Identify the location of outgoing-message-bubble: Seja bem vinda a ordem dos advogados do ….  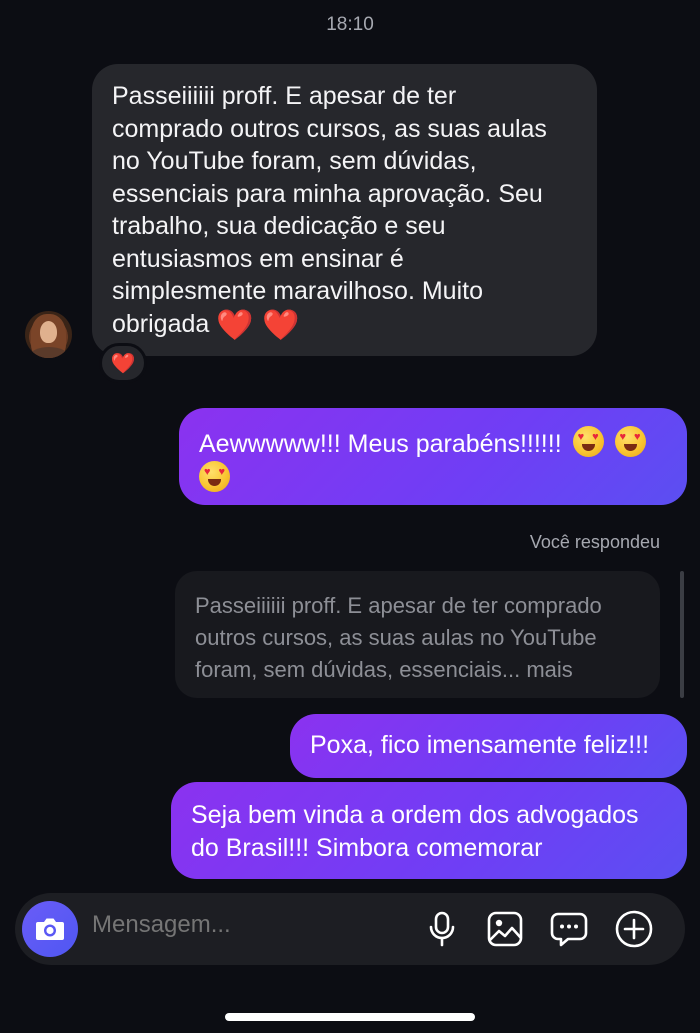
(429, 830).